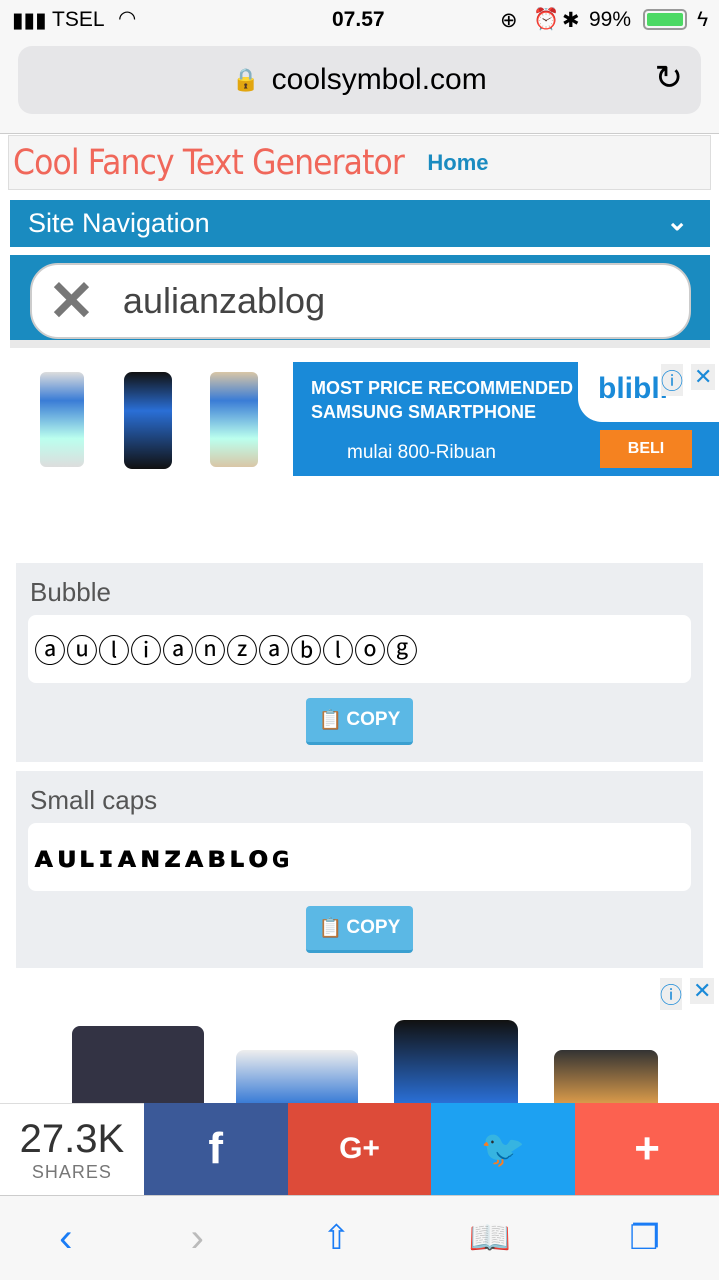  Describe the element at coordinates (70, 592) in the screenshot. I see `result-label: Bubble` at that location.